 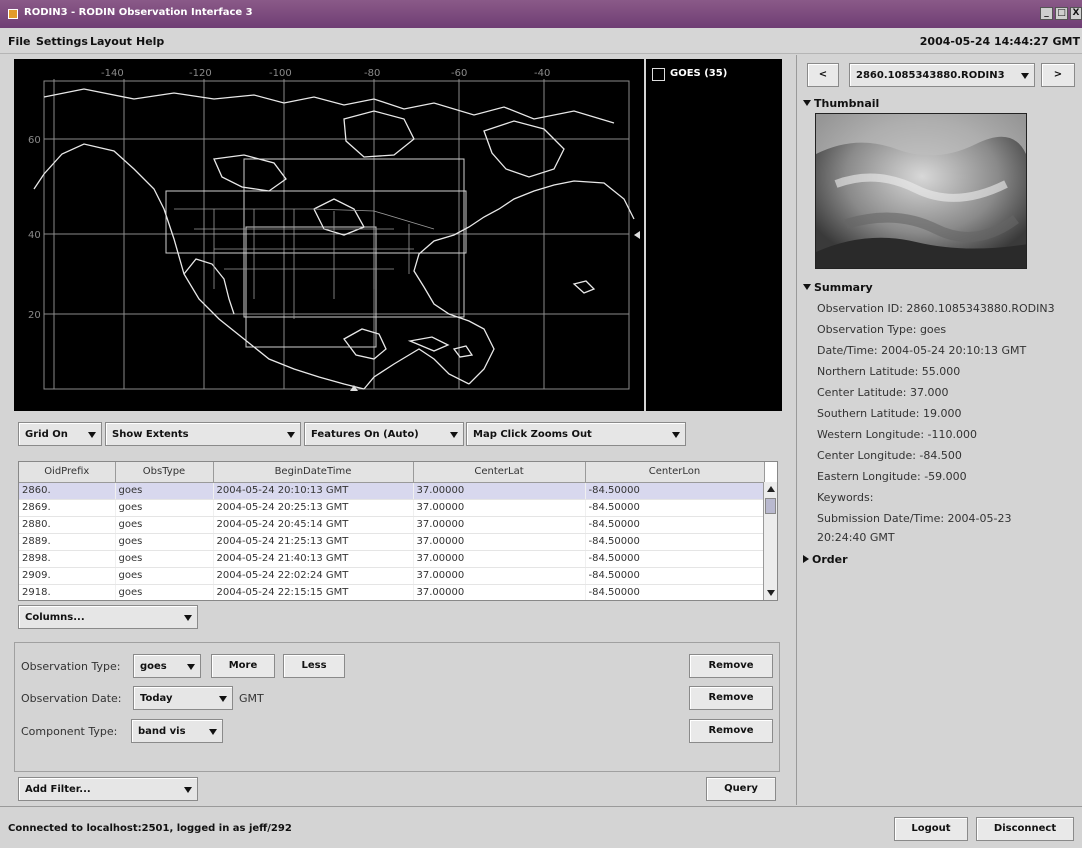 What do you see at coordinates (454, 435) in the screenshot?
I see `features-chevron-down-icon` at bounding box center [454, 435].